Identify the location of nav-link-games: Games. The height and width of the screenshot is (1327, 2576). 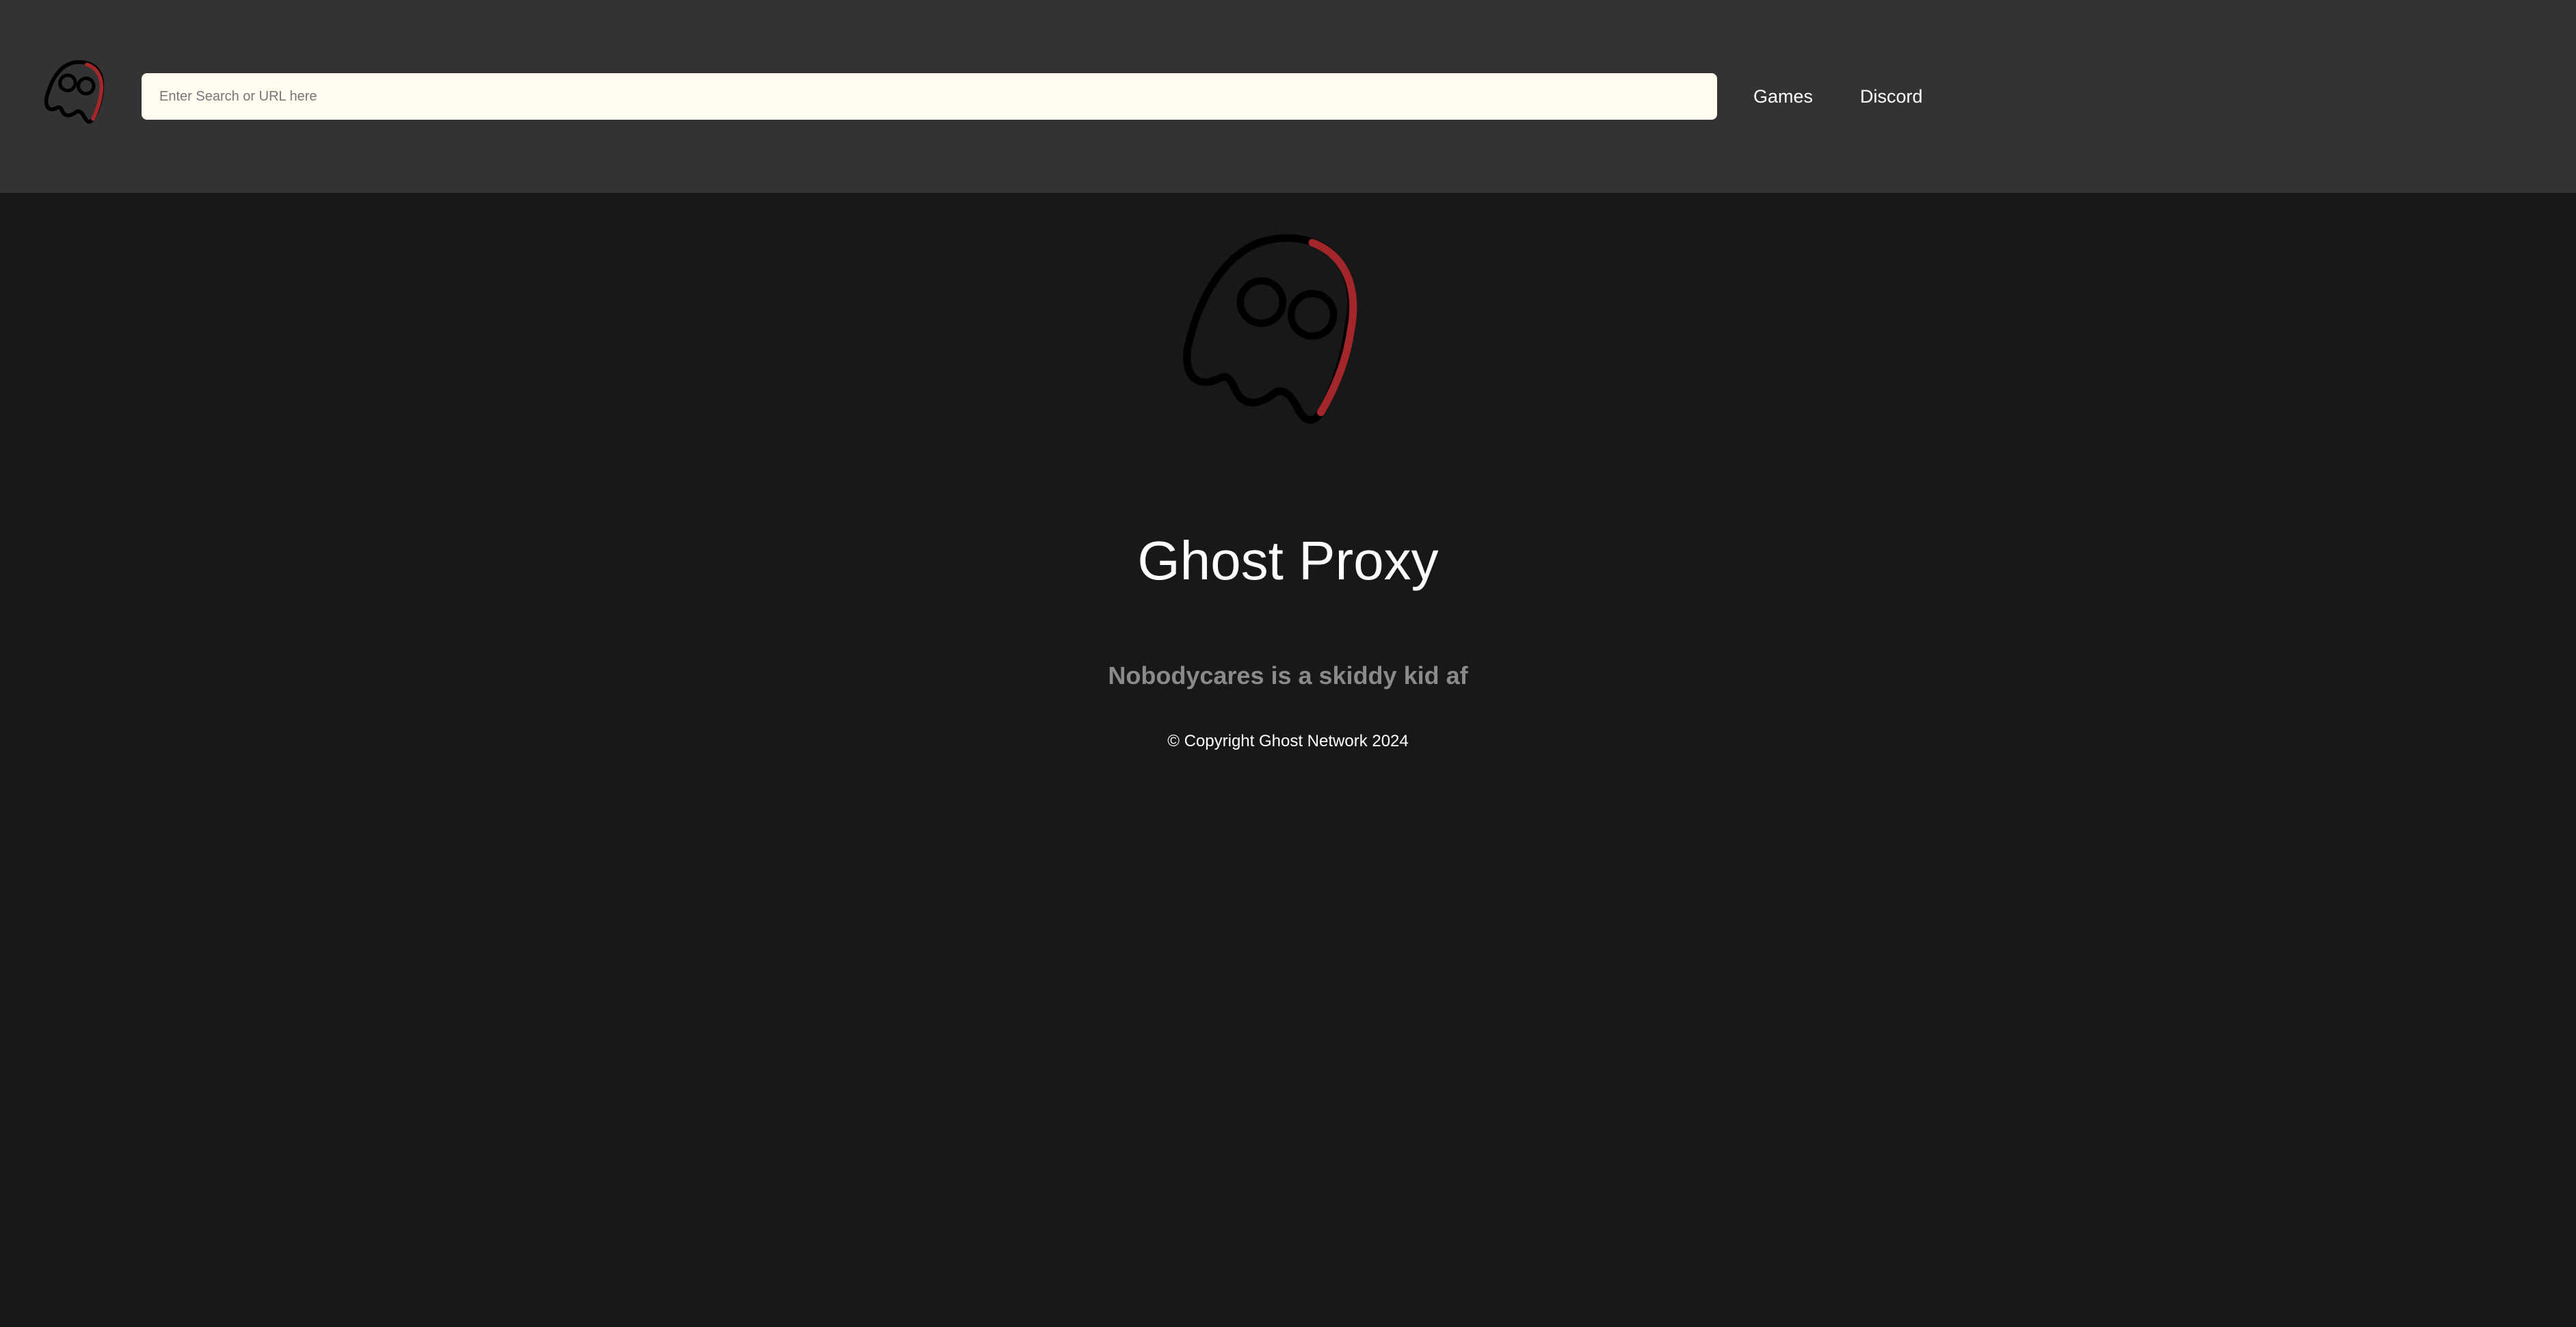
(1783, 97).